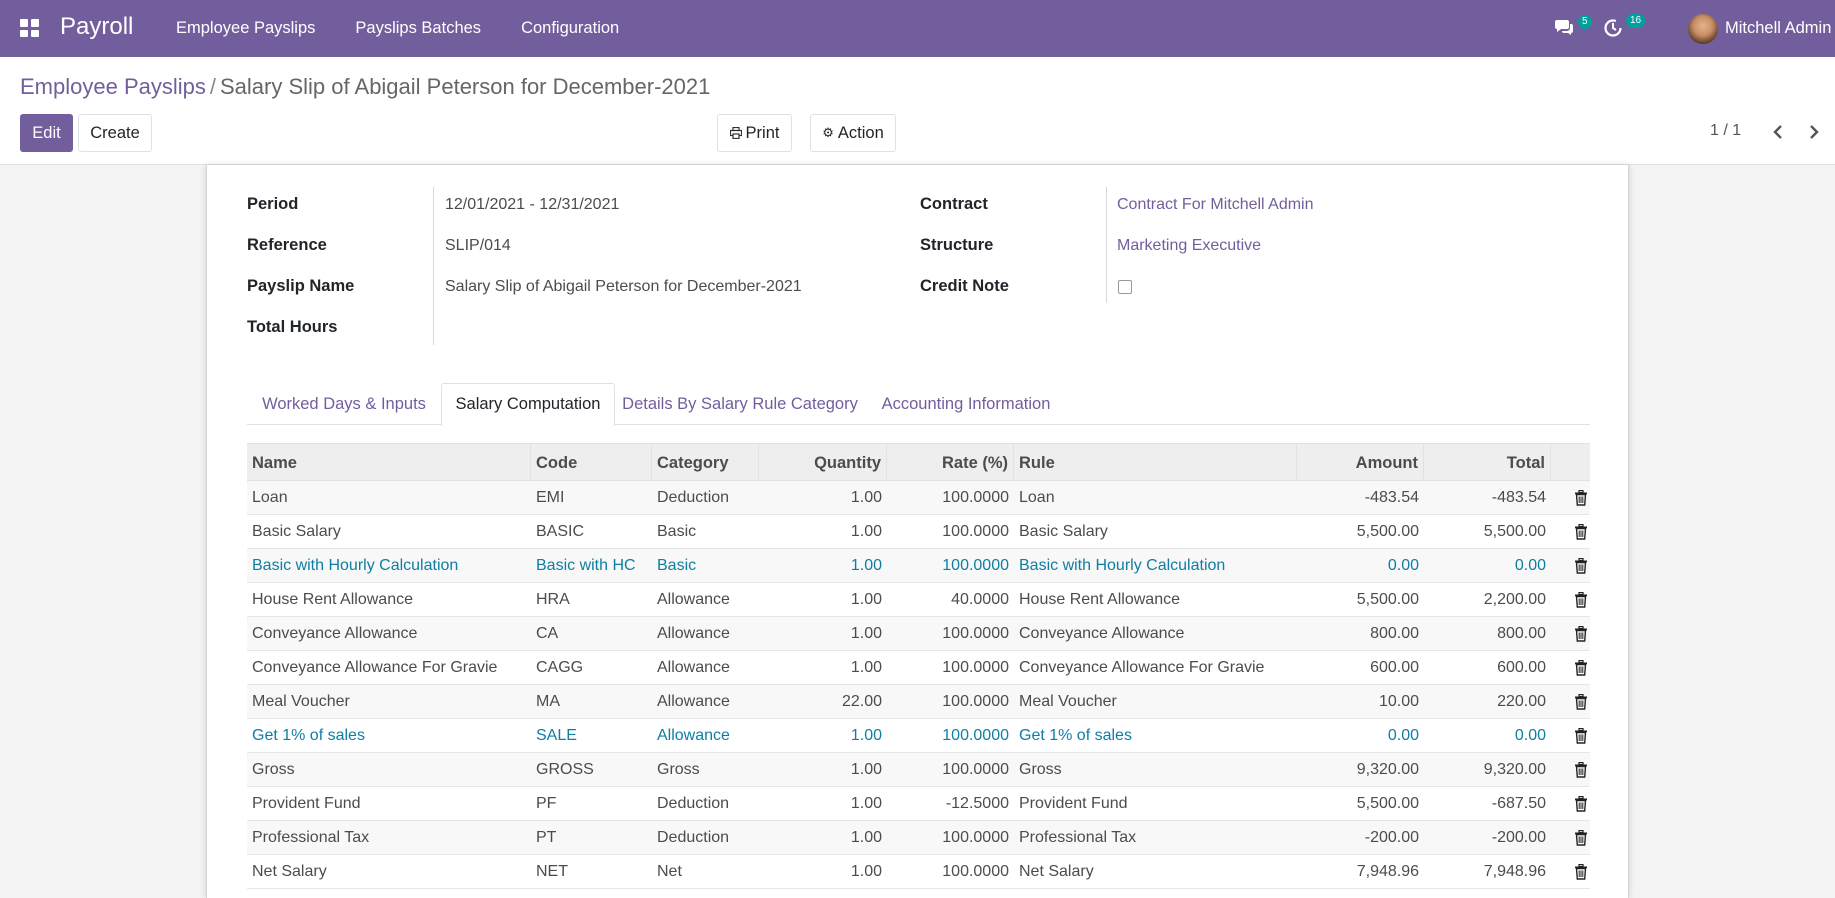 Image resolution: width=1835 pixels, height=898 pixels. Describe the element at coordinates (754, 133) in the screenshot. I see `print-button: Print` at that location.